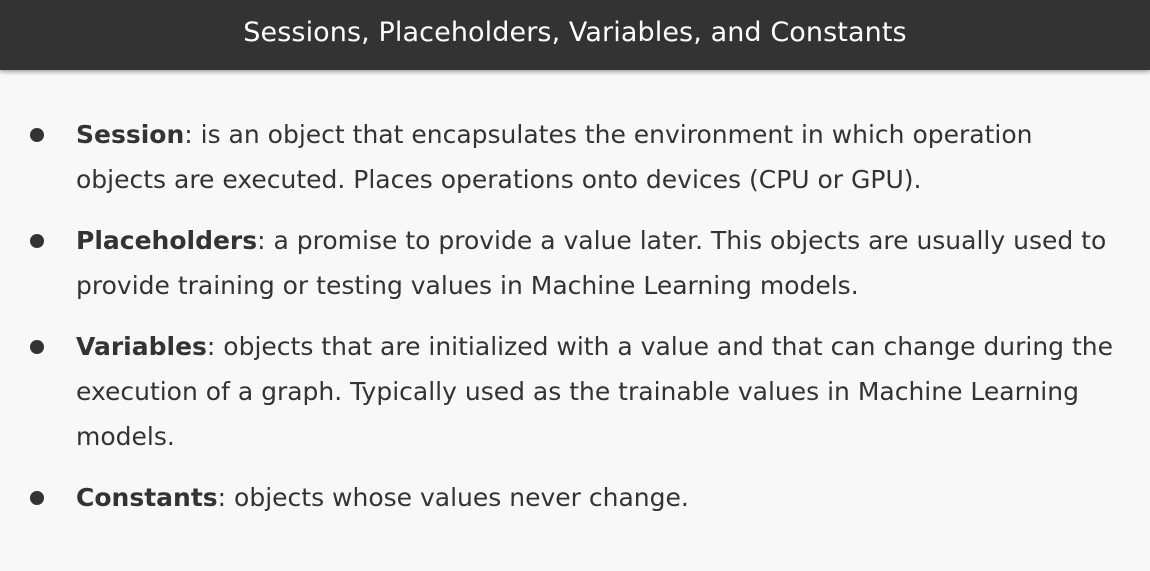 The height and width of the screenshot is (571, 1150). Describe the element at coordinates (453, 497) in the screenshot. I see `bullet-text: : objects whose values never change.` at that location.